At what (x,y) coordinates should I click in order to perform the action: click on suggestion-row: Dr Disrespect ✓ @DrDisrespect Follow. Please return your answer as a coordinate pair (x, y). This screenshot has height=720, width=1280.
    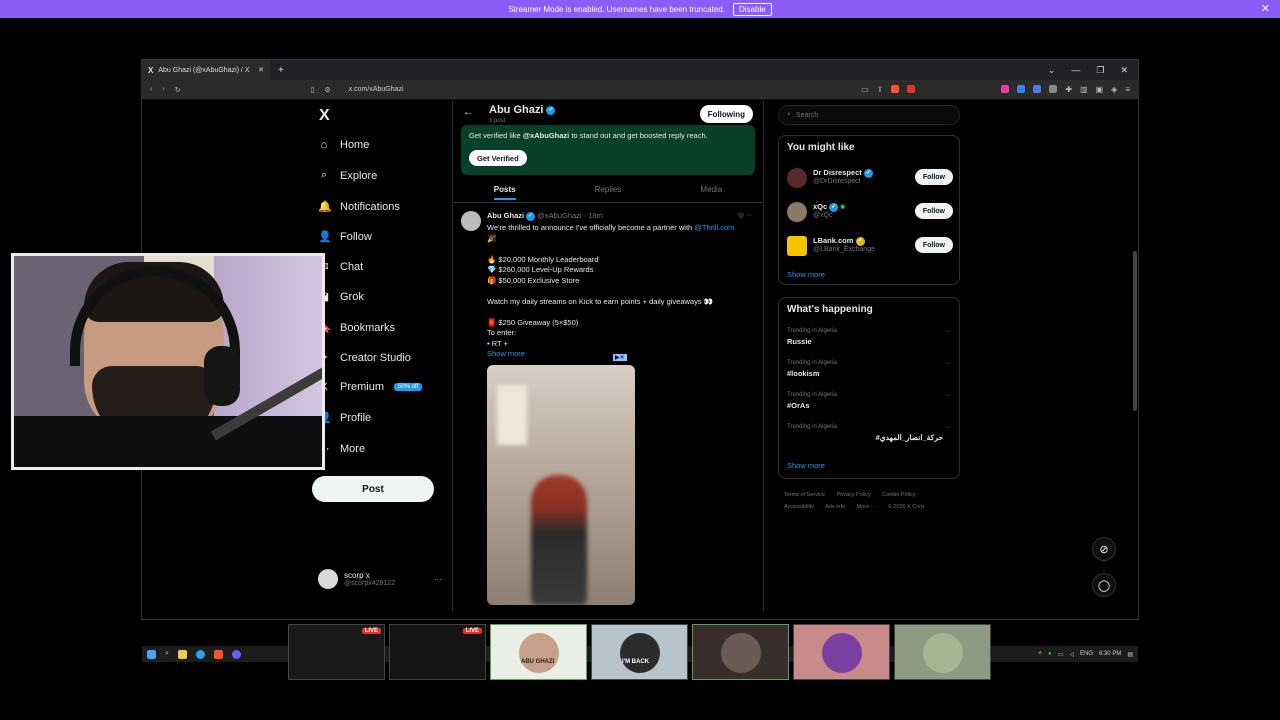
    Looking at the image, I should click on (870, 178).